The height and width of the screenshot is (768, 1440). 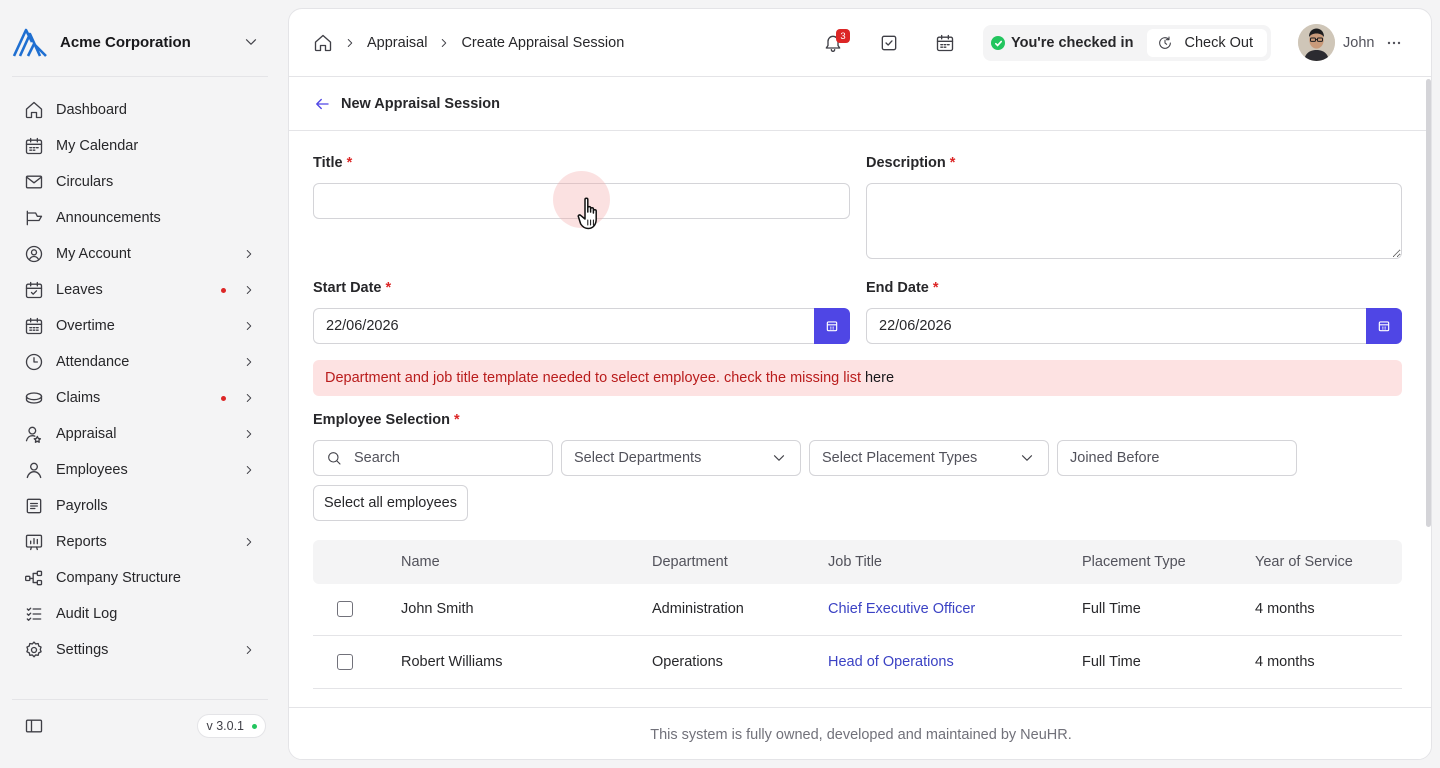 I want to click on sidebar-item-circulars: Circulars, so click(x=140, y=182).